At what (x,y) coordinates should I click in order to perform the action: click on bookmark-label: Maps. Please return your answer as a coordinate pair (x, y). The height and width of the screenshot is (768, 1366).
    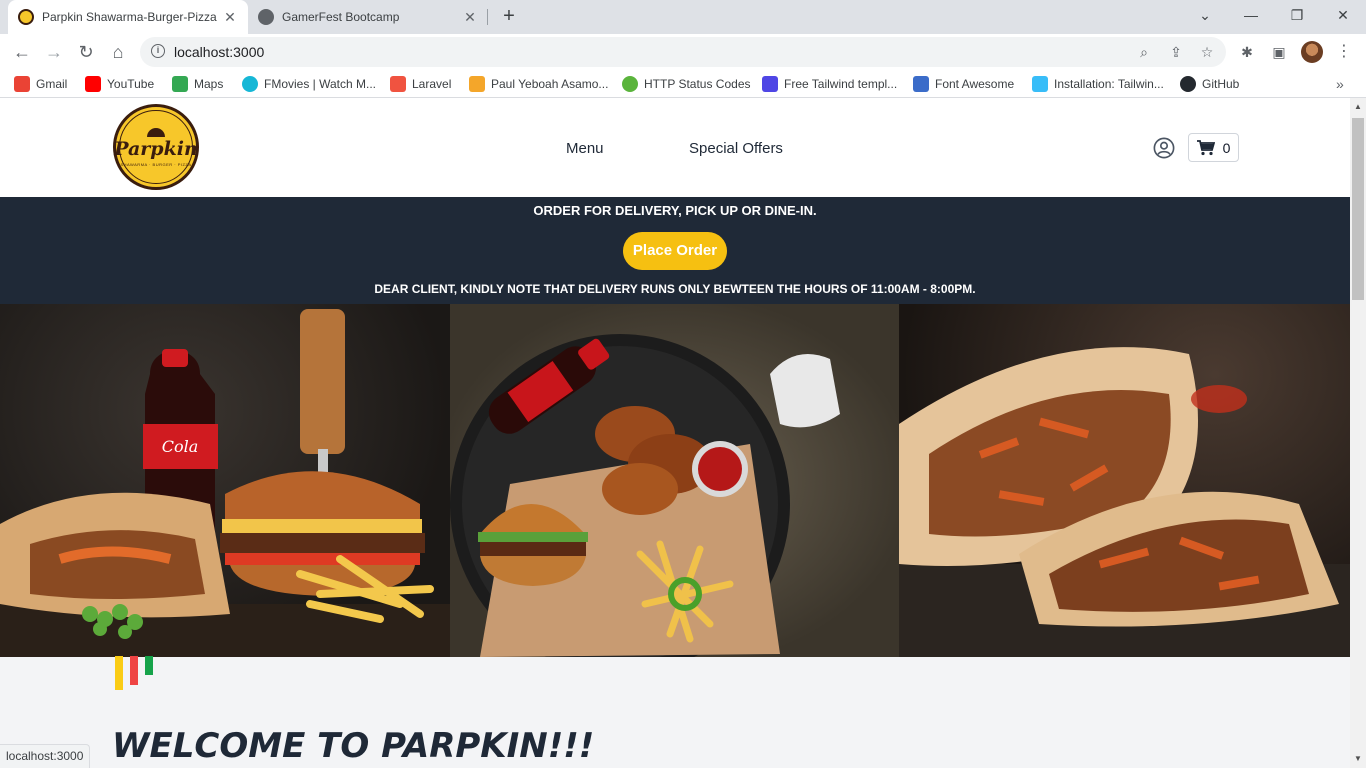
    Looking at the image, I should click on (209, 84).